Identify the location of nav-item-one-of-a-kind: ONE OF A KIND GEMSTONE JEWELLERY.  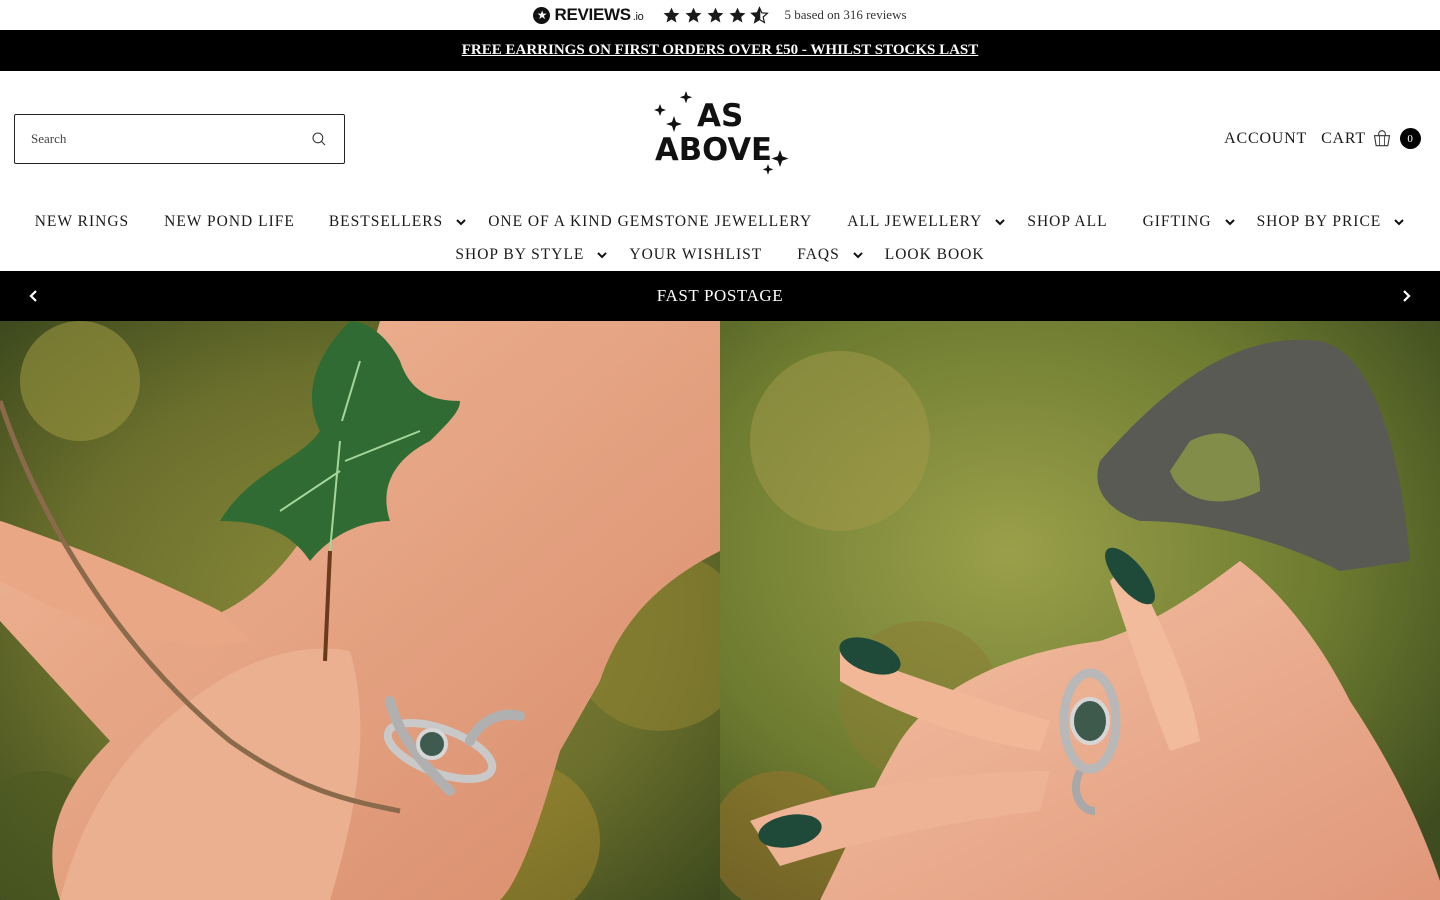
(650, 222).